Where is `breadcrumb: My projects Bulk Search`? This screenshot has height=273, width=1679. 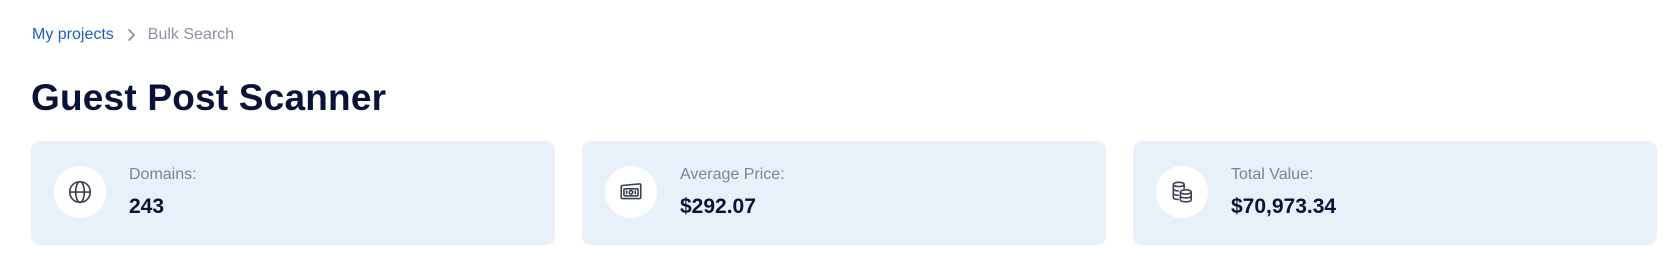
breadcrumb: My projects Bulk Search is located at coordinates (133, 35).